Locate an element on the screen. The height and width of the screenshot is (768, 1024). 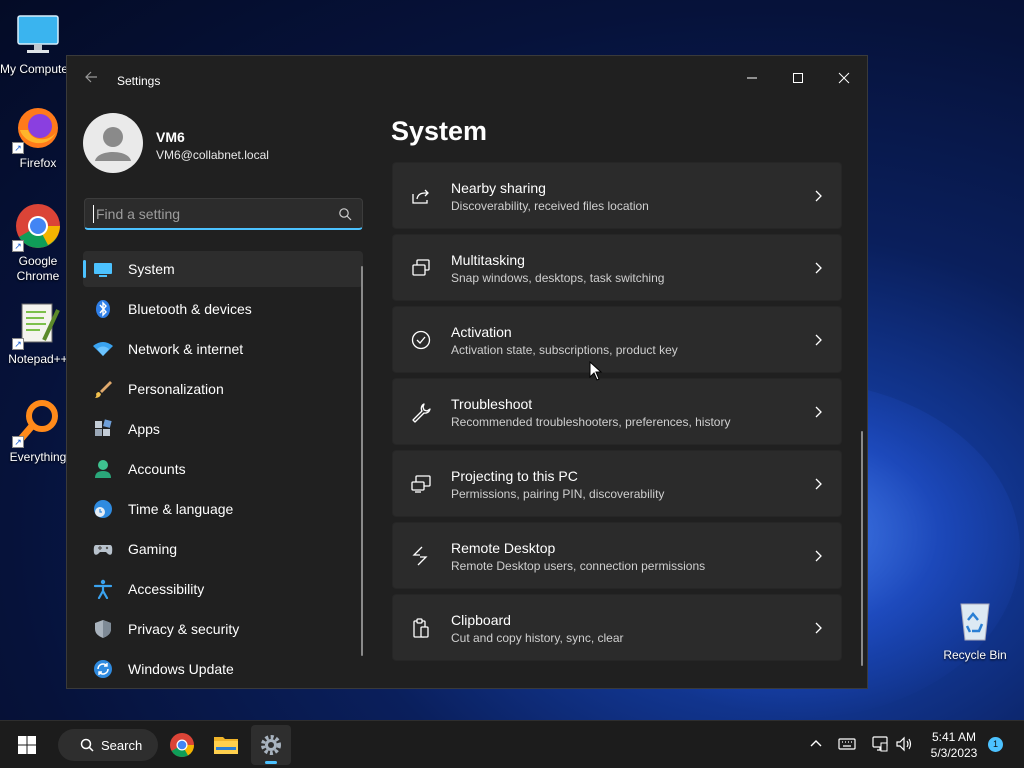
chrome-icon: ↗ is located at coordinates (37, 227).